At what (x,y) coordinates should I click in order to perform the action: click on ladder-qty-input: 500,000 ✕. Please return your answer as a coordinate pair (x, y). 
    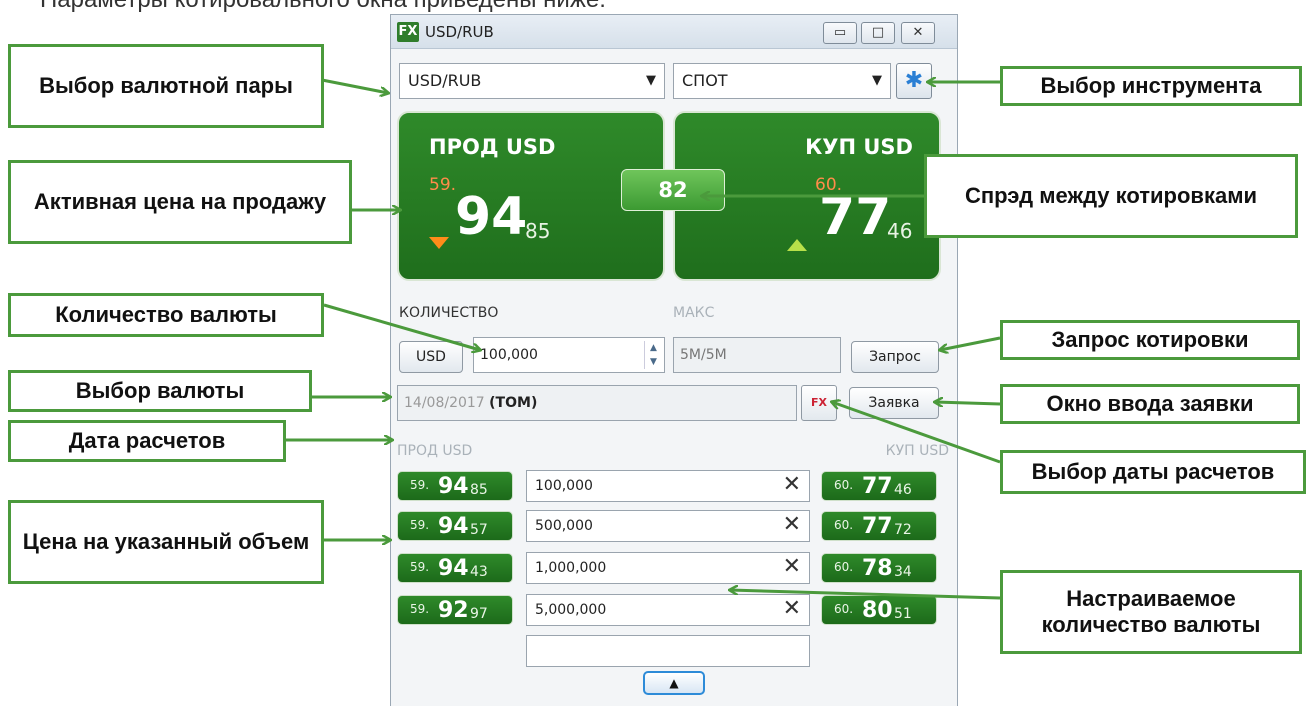
    Looking at the image, I should click on (668, 526).